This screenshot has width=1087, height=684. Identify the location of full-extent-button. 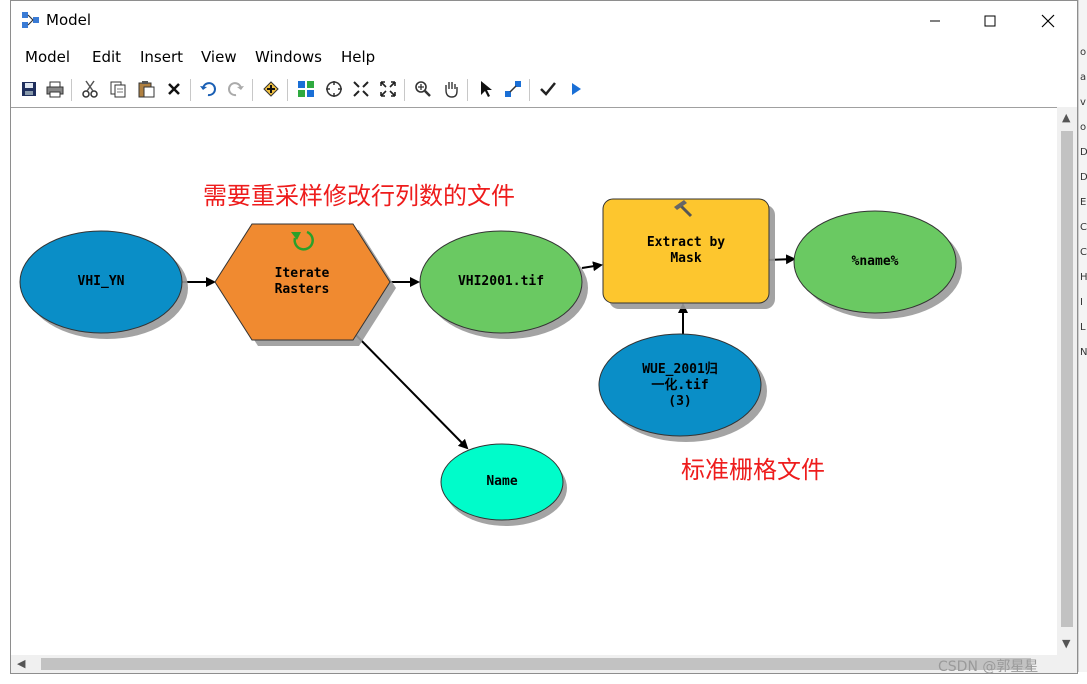
(334, 89).